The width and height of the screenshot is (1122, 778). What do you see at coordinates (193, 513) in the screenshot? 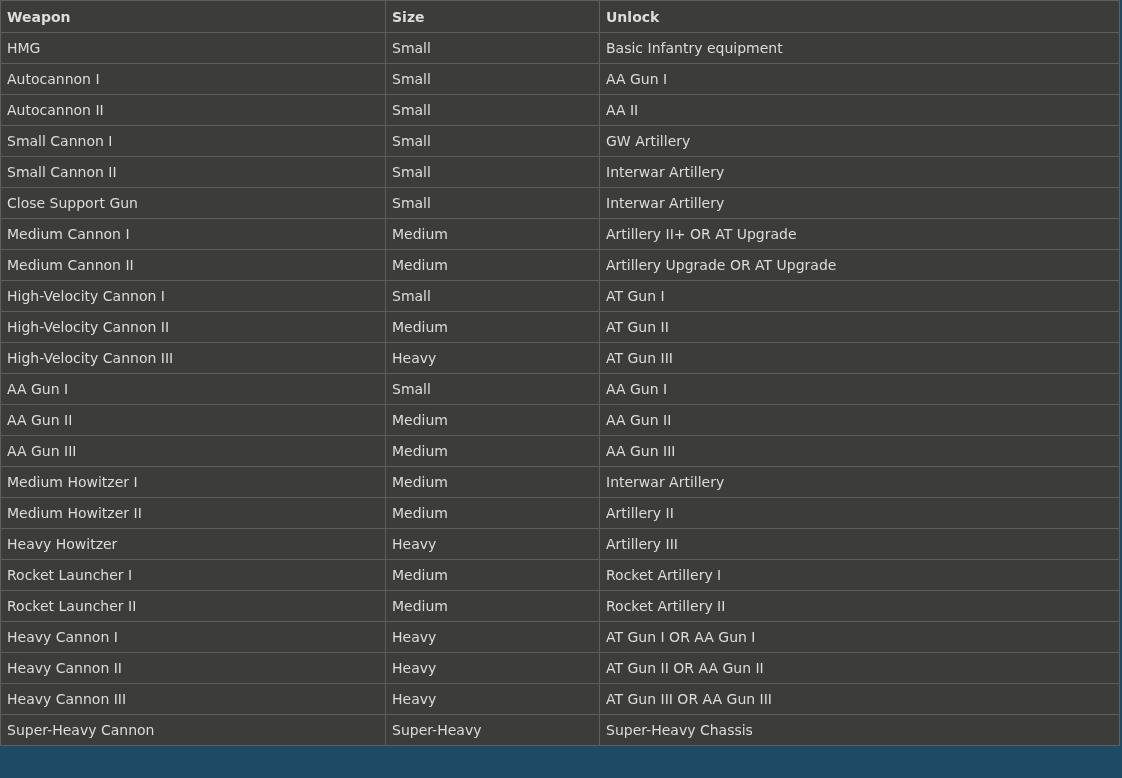
I see `table-cell: Medium Howitzer II` at bounding box center [193, 513].